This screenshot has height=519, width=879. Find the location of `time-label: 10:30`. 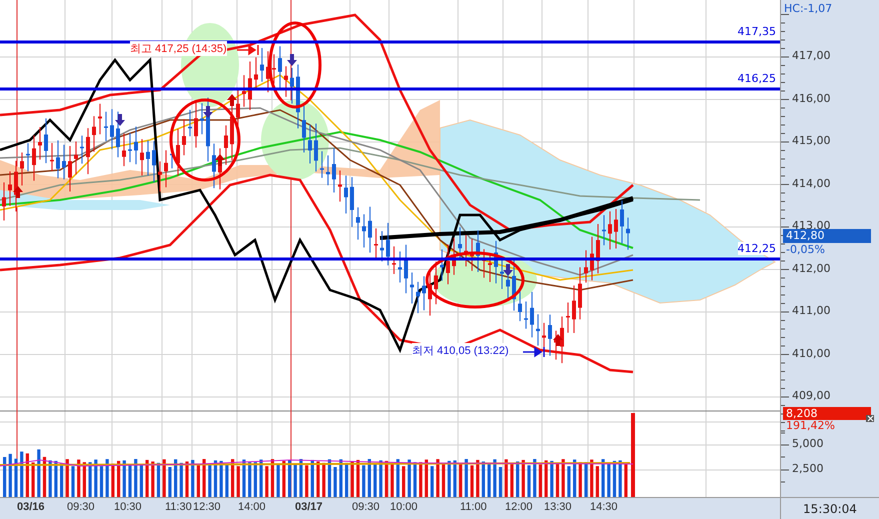

time-label: 10:30 is located at coordinates (128, 507).